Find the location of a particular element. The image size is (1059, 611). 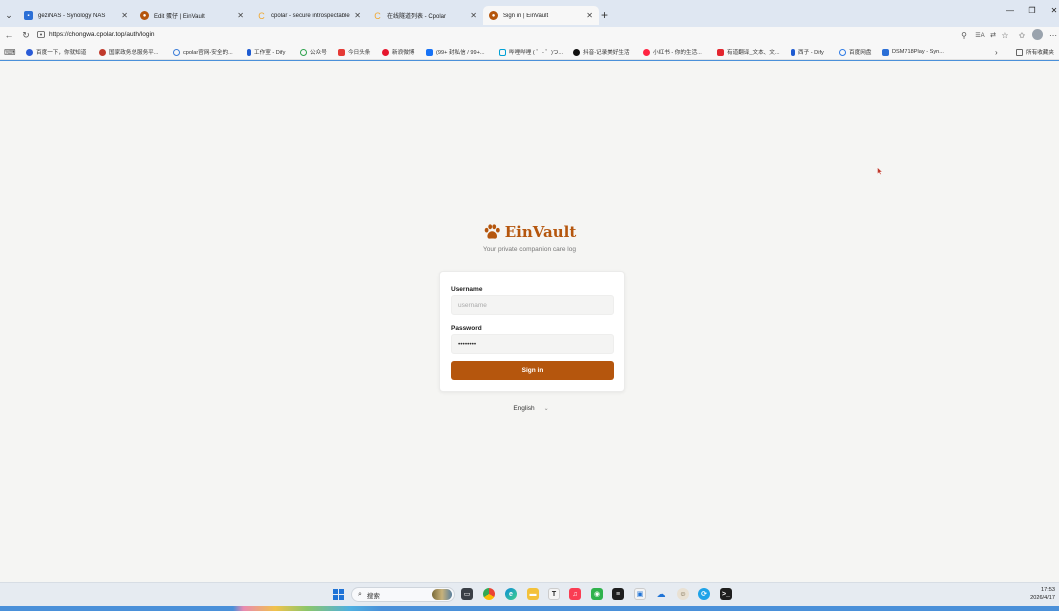

douyin-icon is located at coordinates (576, 52).